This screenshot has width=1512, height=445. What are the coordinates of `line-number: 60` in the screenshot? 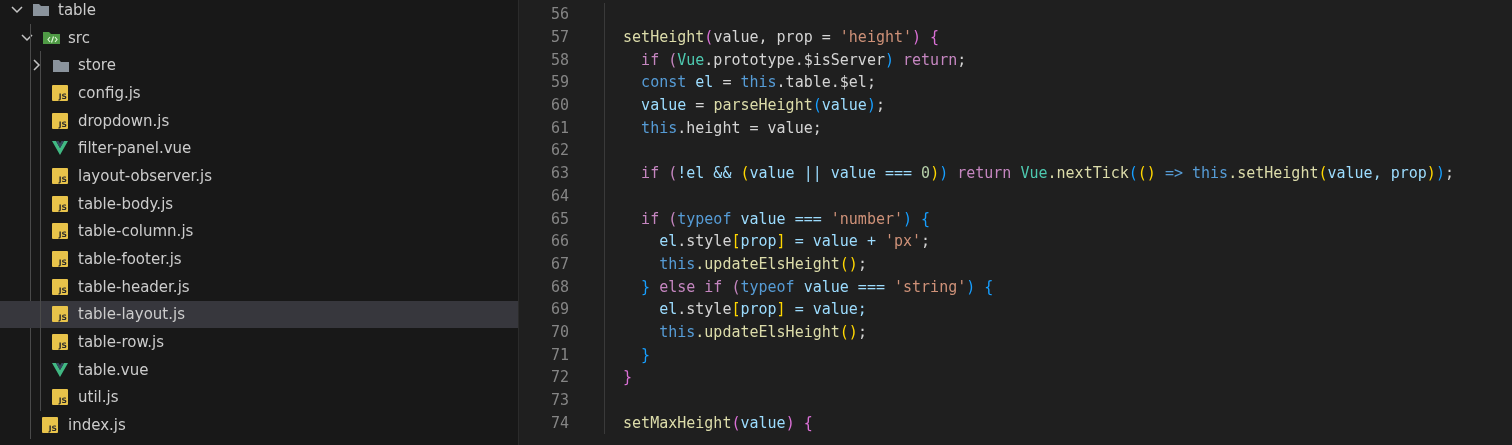 It's located at (559, 105).